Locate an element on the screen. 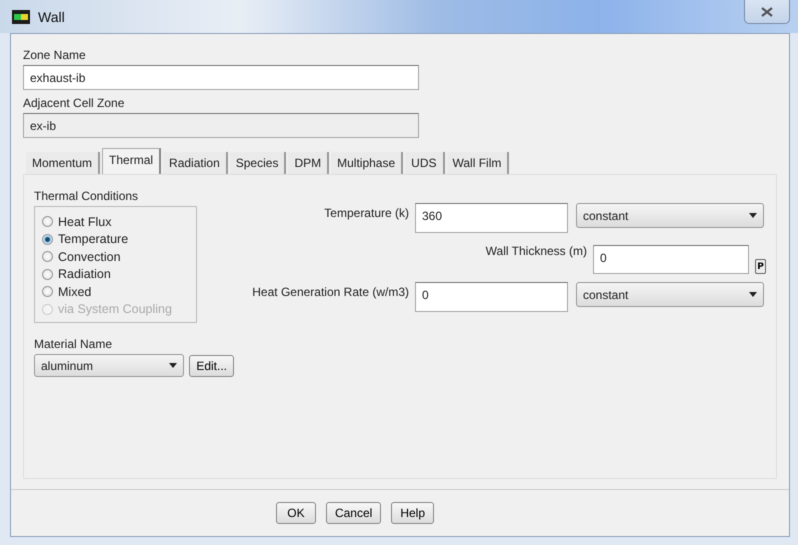 The width and height of the screenshot is (798, 545). dialog-button: Cancel is located at coordinates (354, 513).